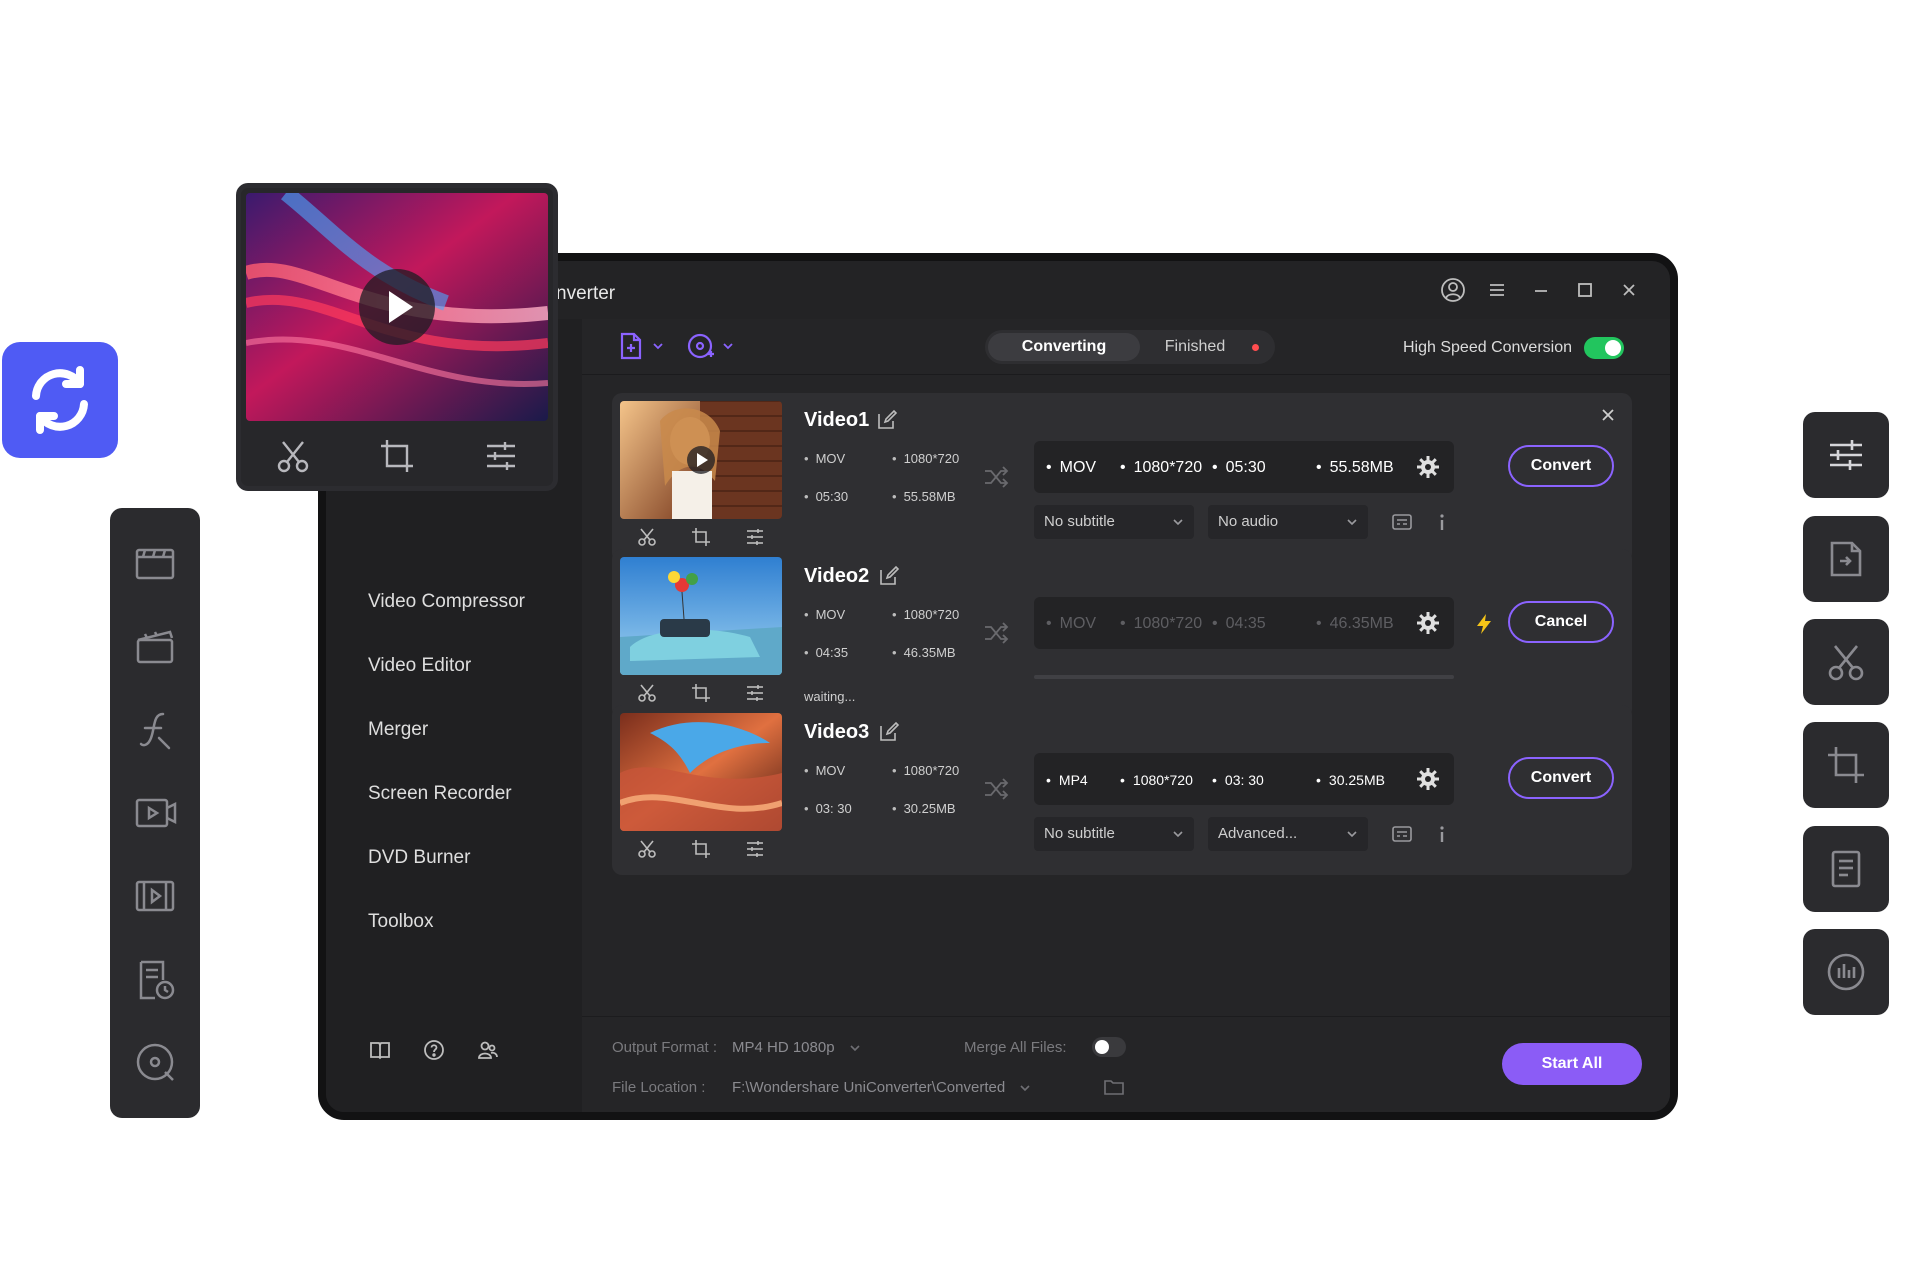 The height and width of the screenshot is (1280, 1920). Describe the element at coordinates (446, 749) in the screenshot. I see `sidebar-item-merger: Merger` at that location.